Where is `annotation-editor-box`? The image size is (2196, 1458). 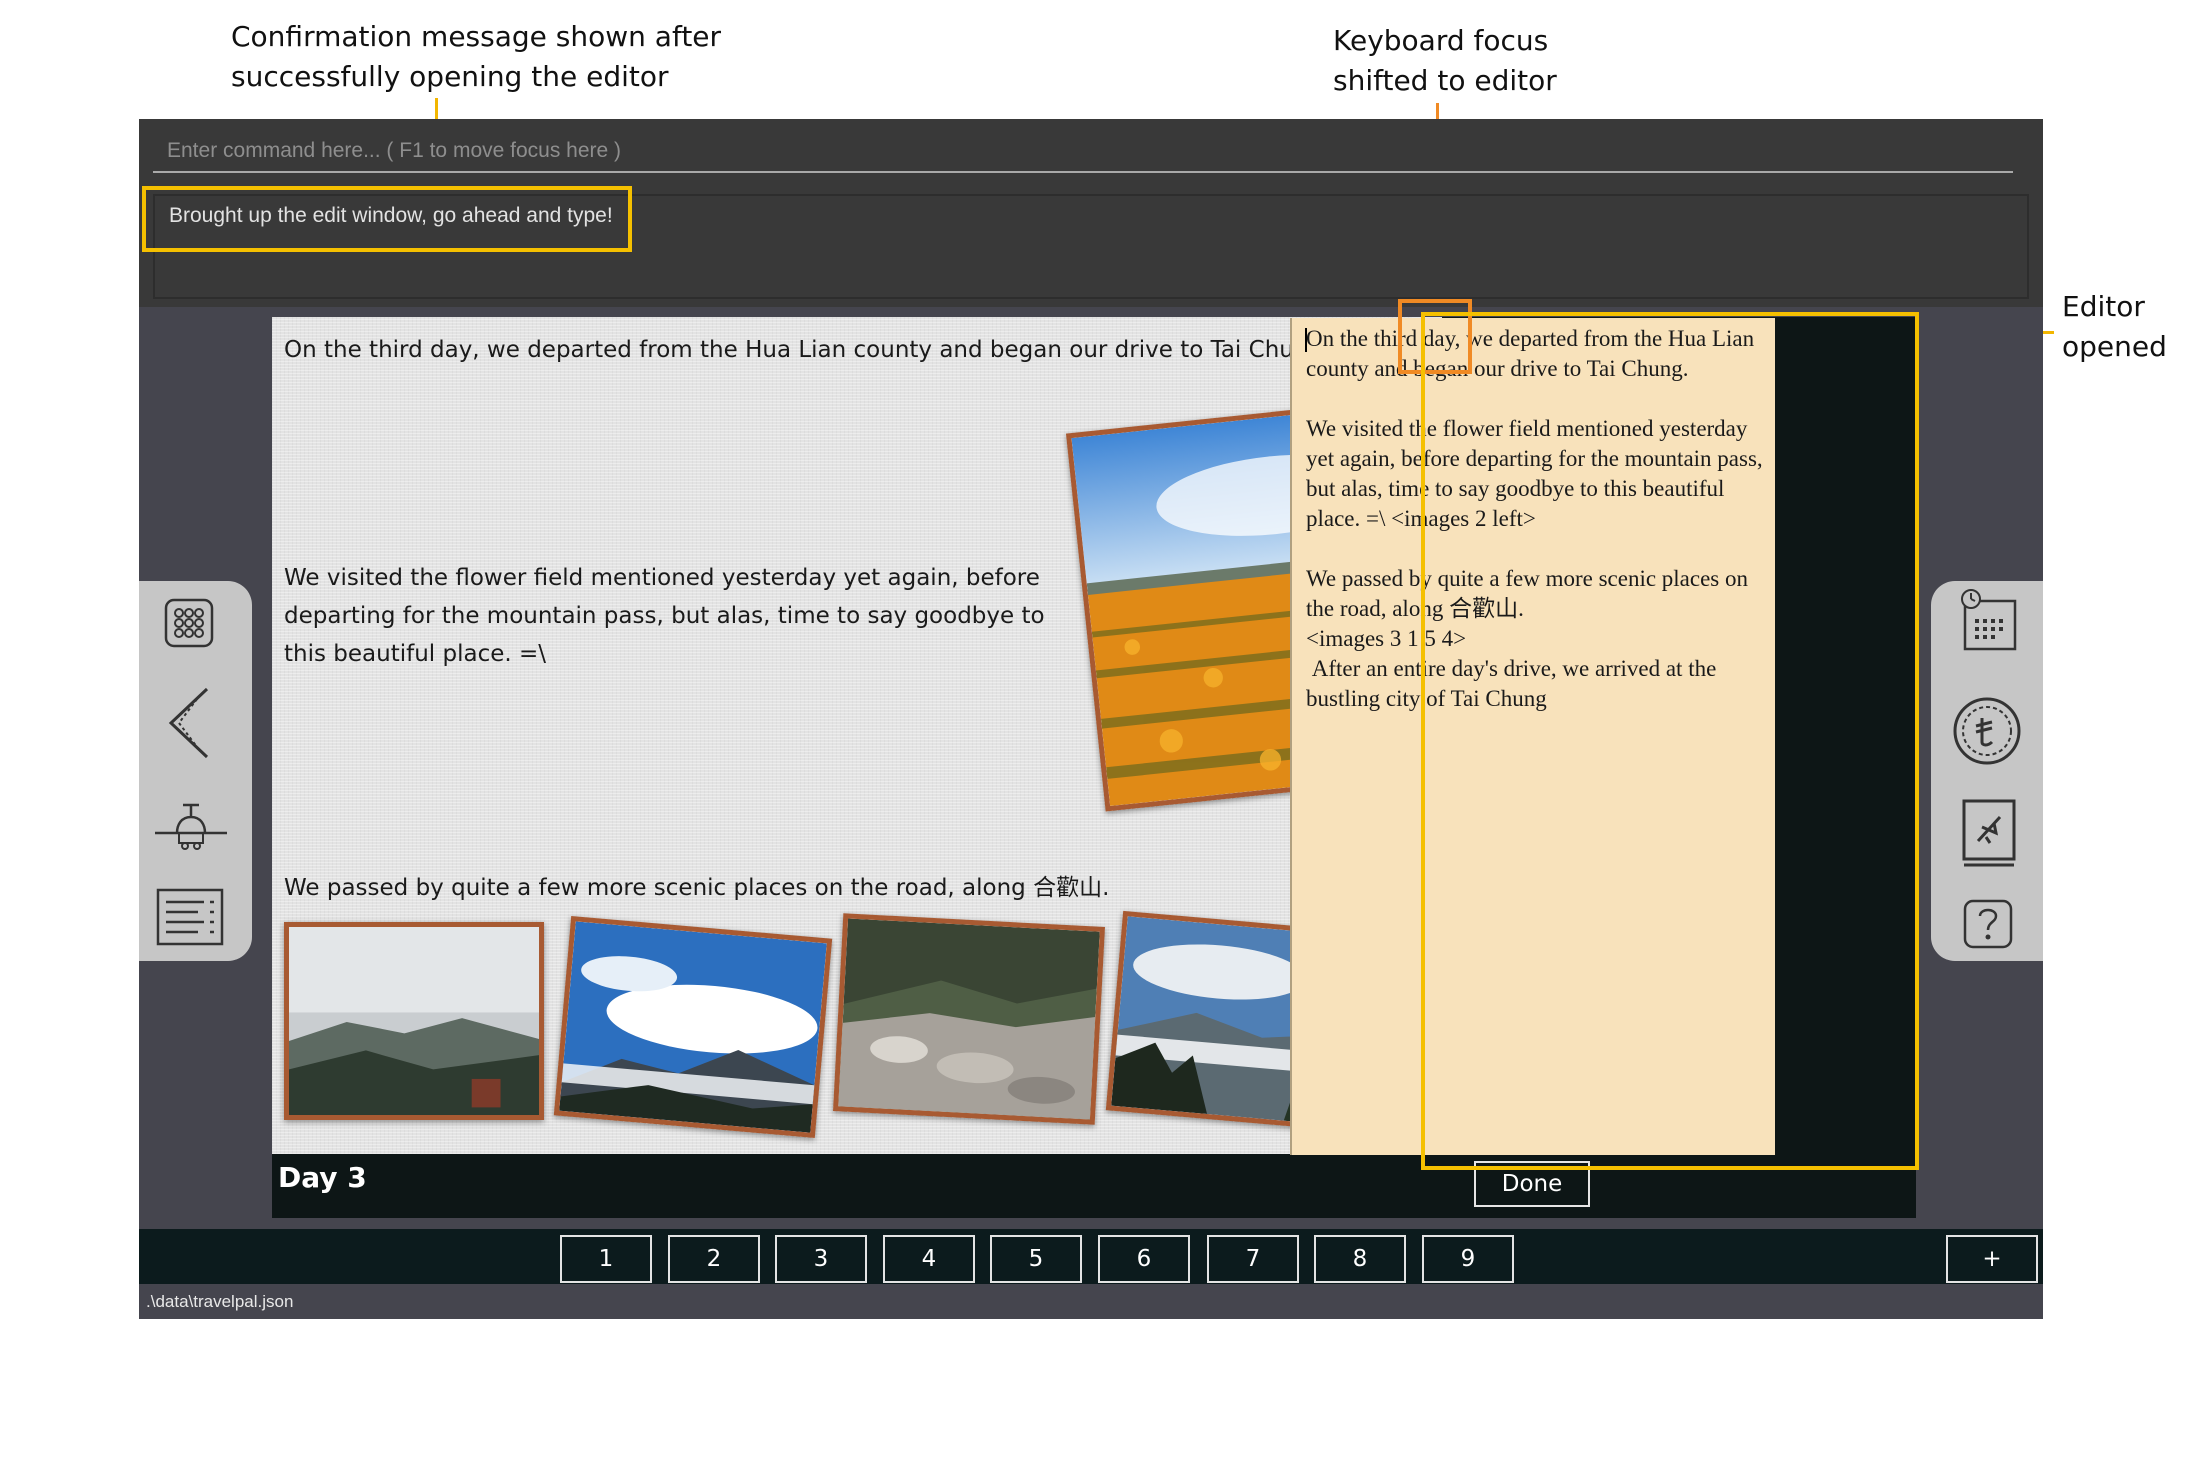
annotation-editor-box is located at coordinates (1670, 741).